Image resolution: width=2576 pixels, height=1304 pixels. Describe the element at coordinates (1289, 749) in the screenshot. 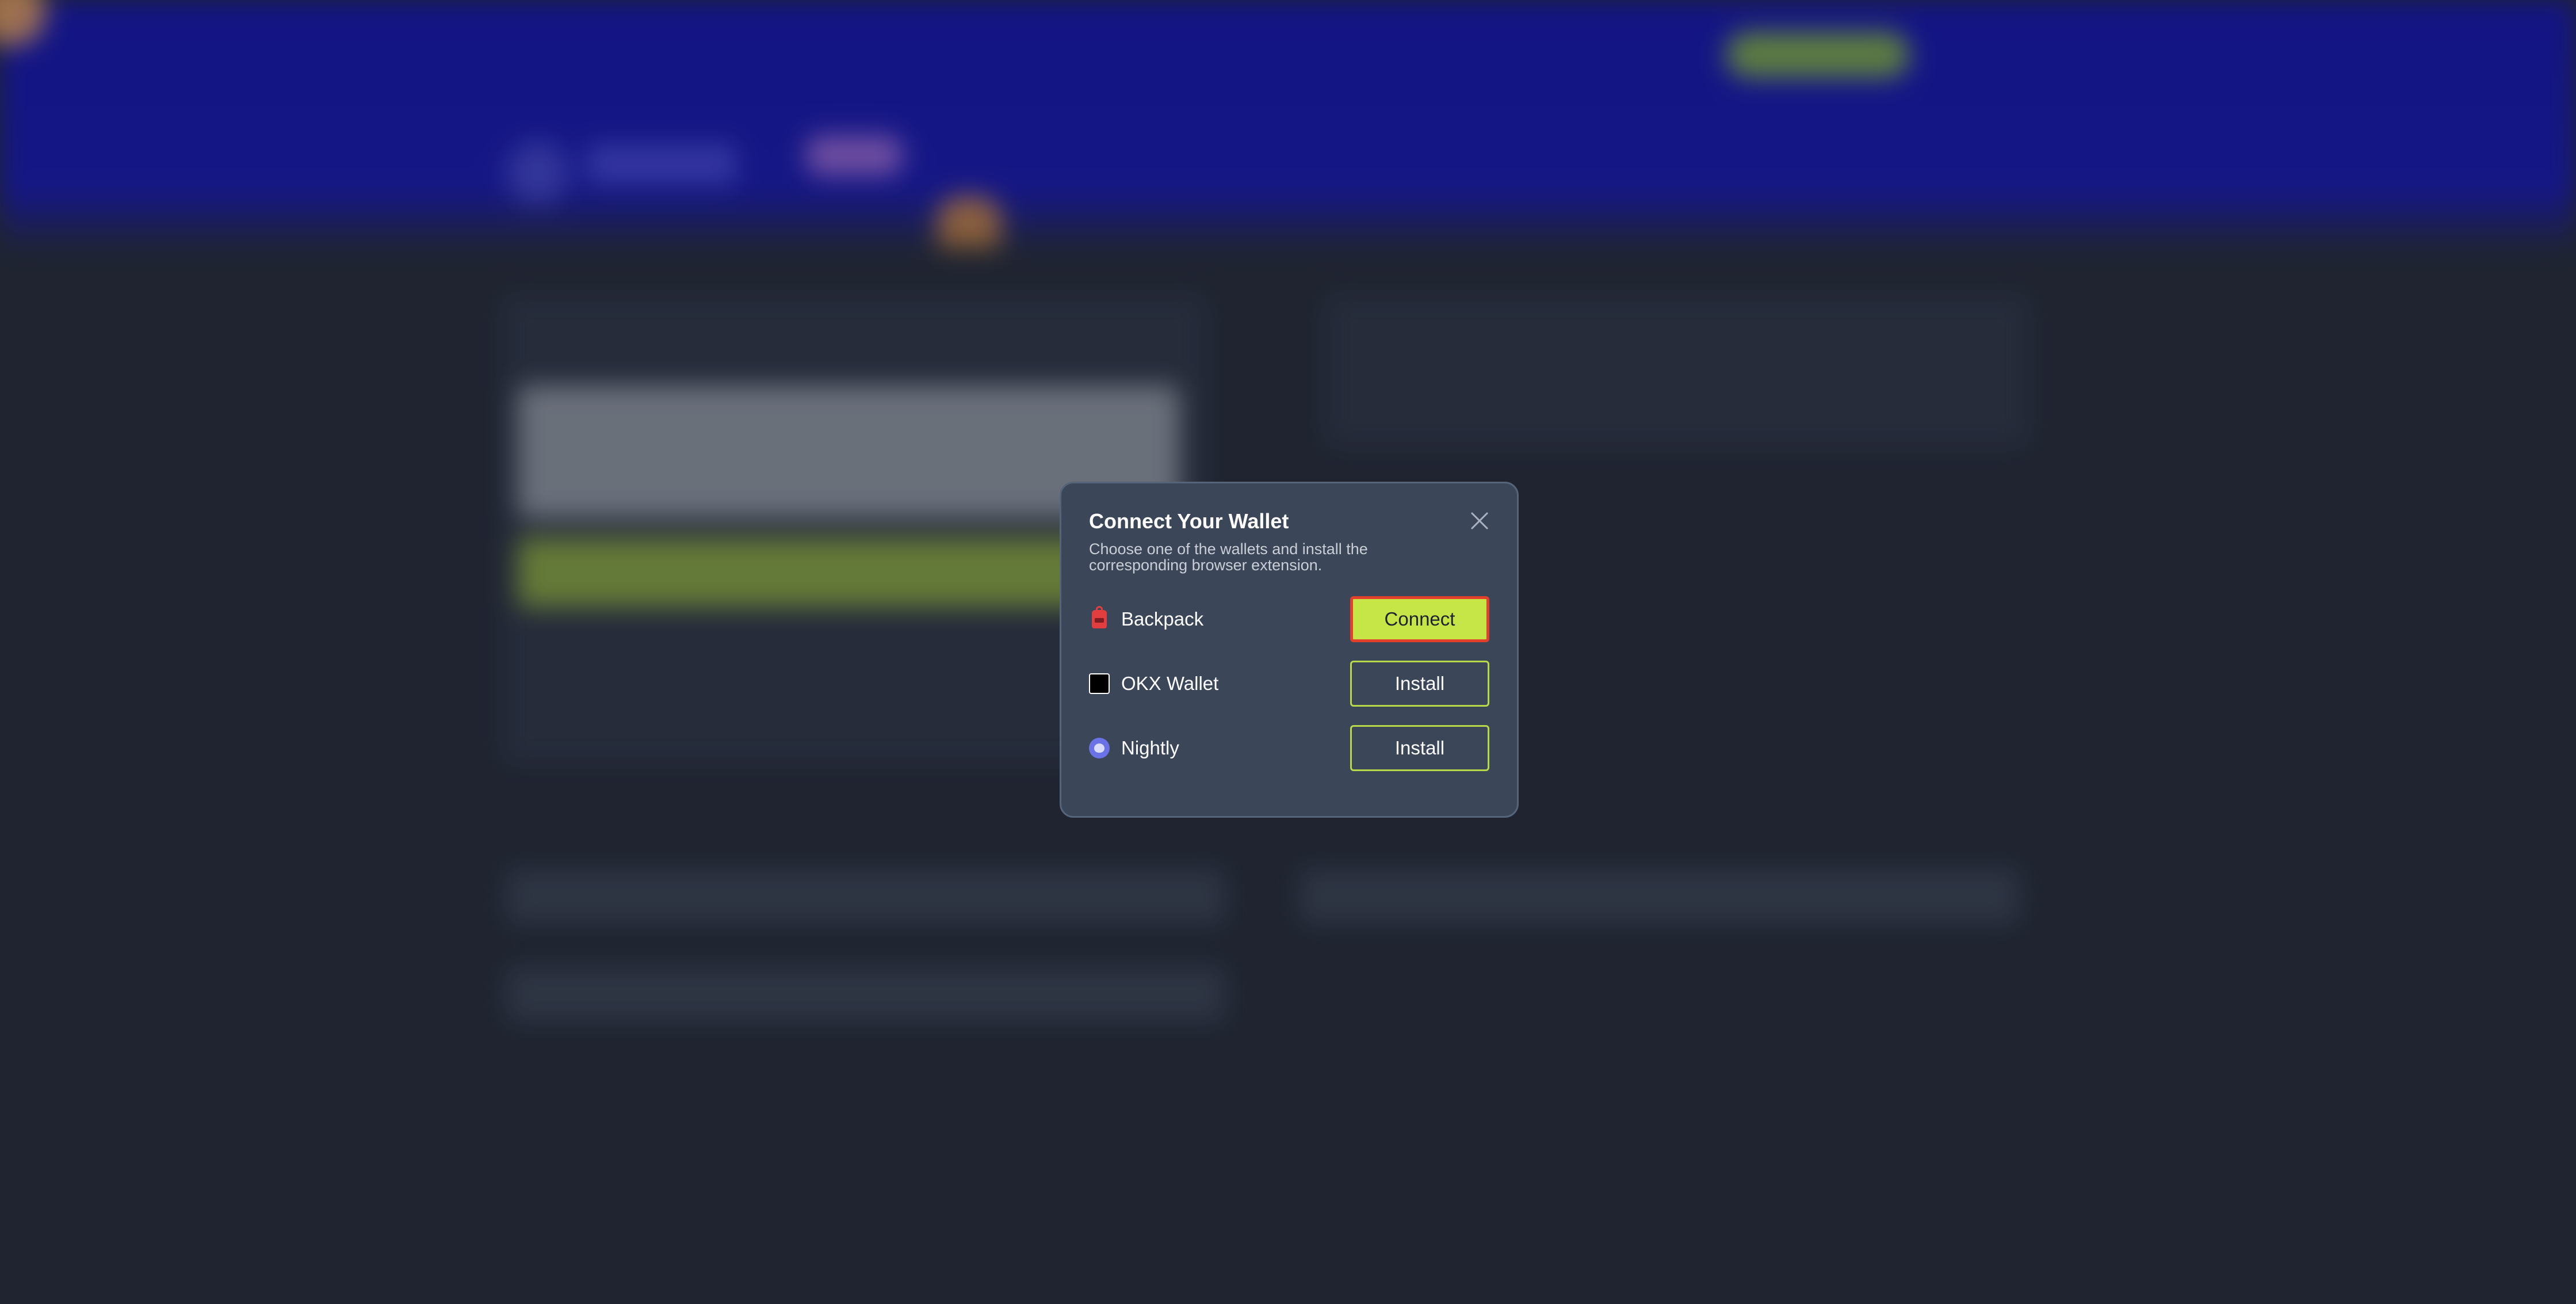

I see `wallet-row-nightly: Nightly Install` at that location.